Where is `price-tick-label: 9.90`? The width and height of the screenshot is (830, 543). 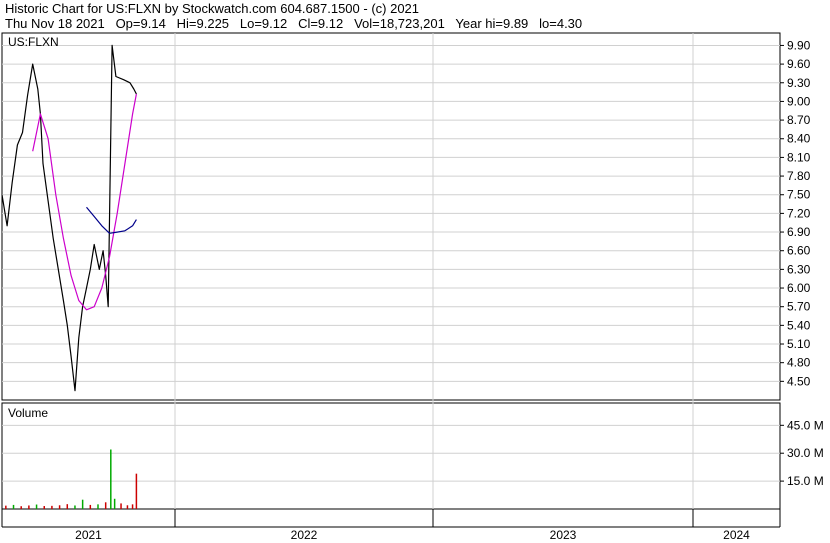
price-tick-label: 9.90 is located at coordinates (799, 45).